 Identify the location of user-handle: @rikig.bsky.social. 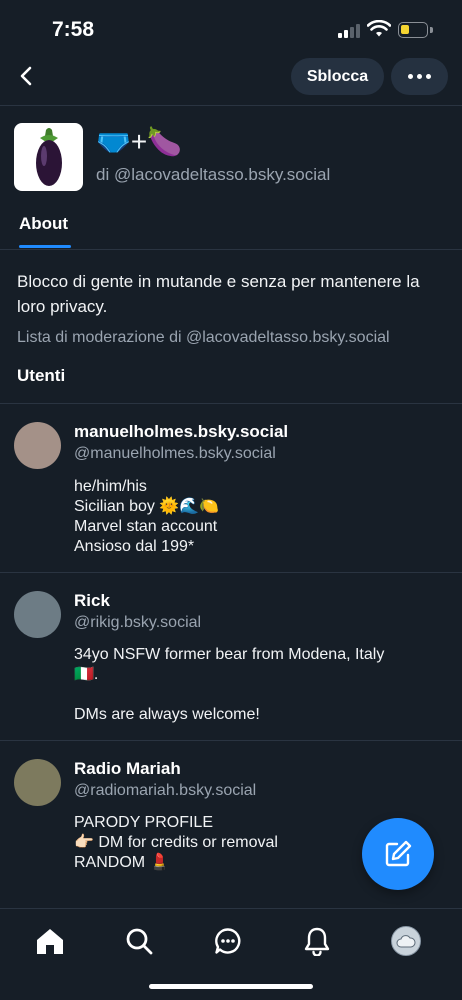
(138, 622).